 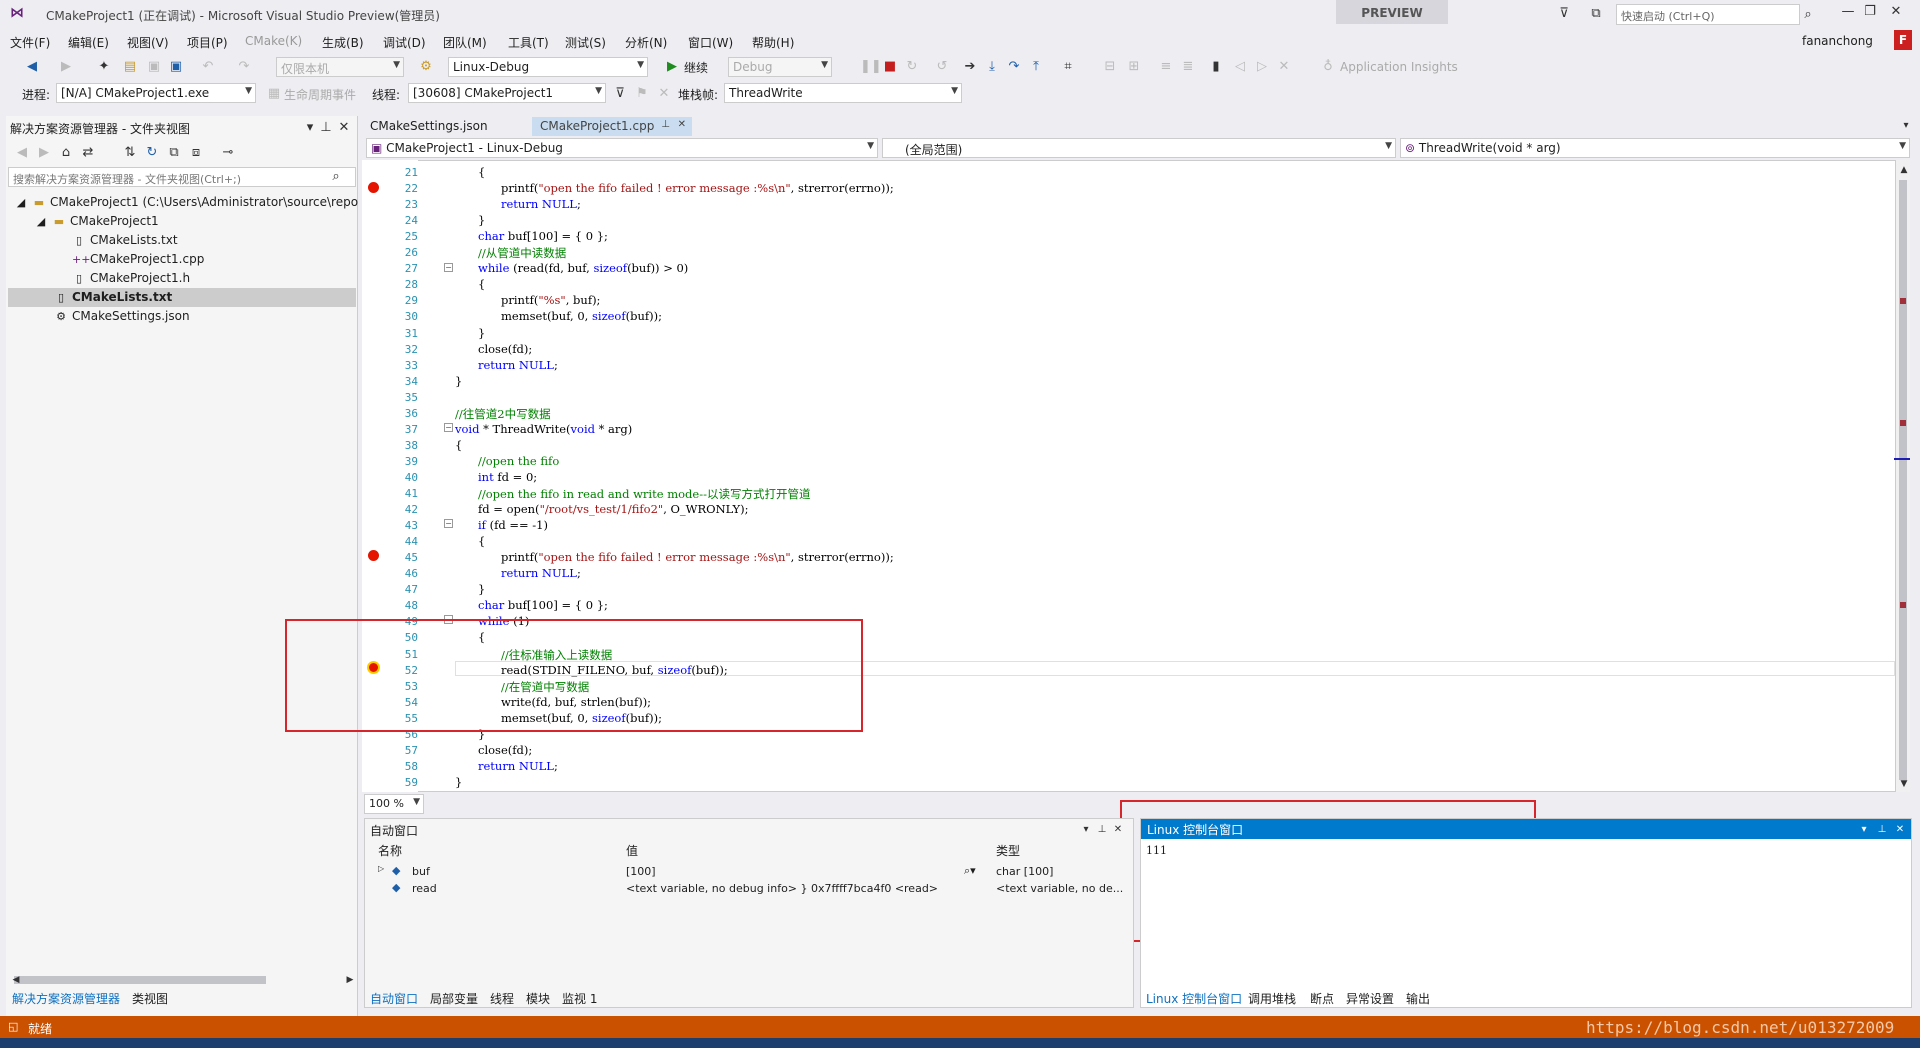 I want to click on scroll-left-icon: ◀, so click(x=16, y=980).